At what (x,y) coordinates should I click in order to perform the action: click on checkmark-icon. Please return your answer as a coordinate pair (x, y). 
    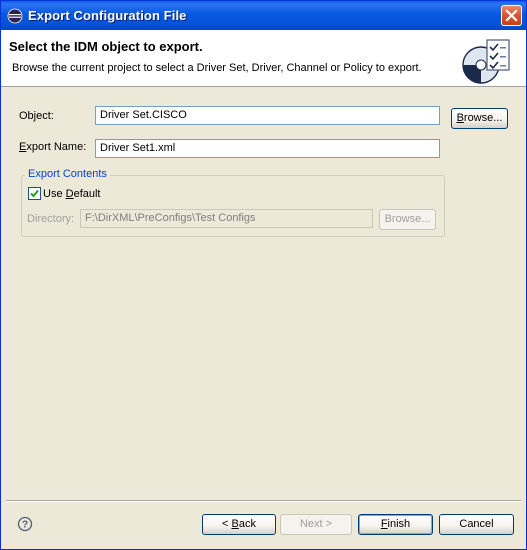
    Looking at the image, I should click on (34, 193).